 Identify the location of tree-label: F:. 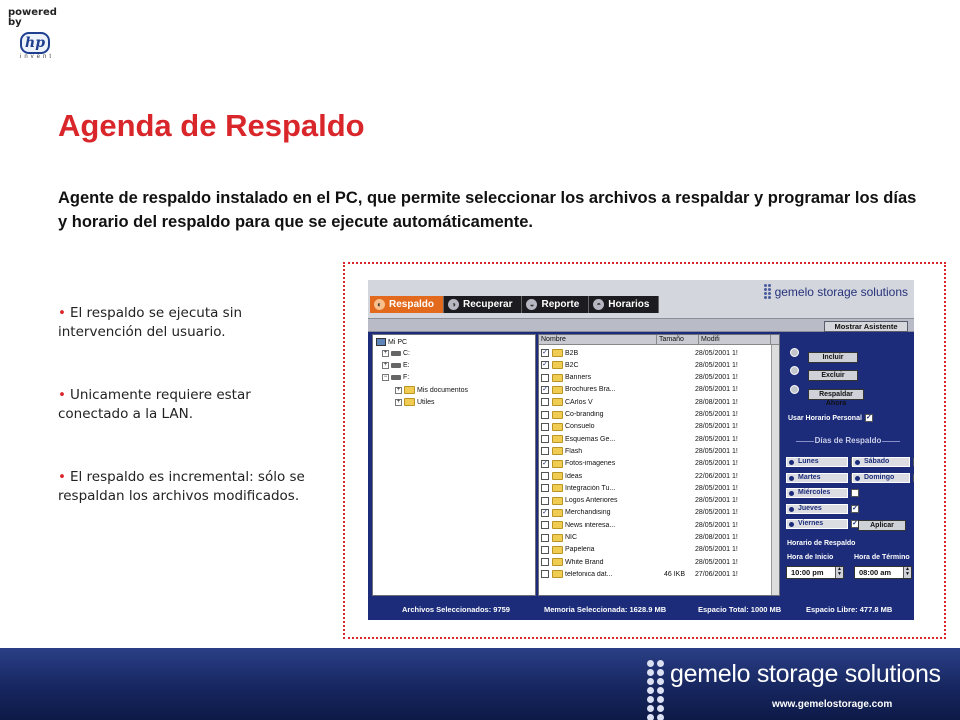
(406, 377).